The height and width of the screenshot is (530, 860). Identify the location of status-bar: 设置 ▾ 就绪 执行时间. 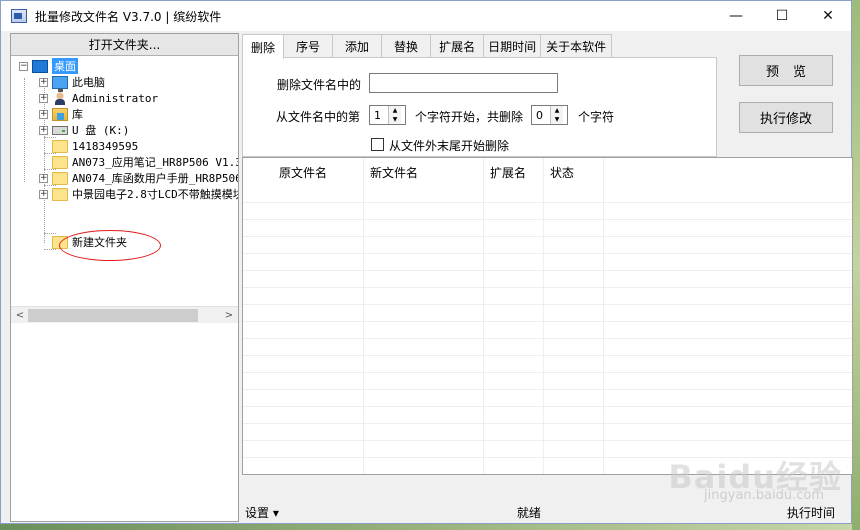
(547, 512).